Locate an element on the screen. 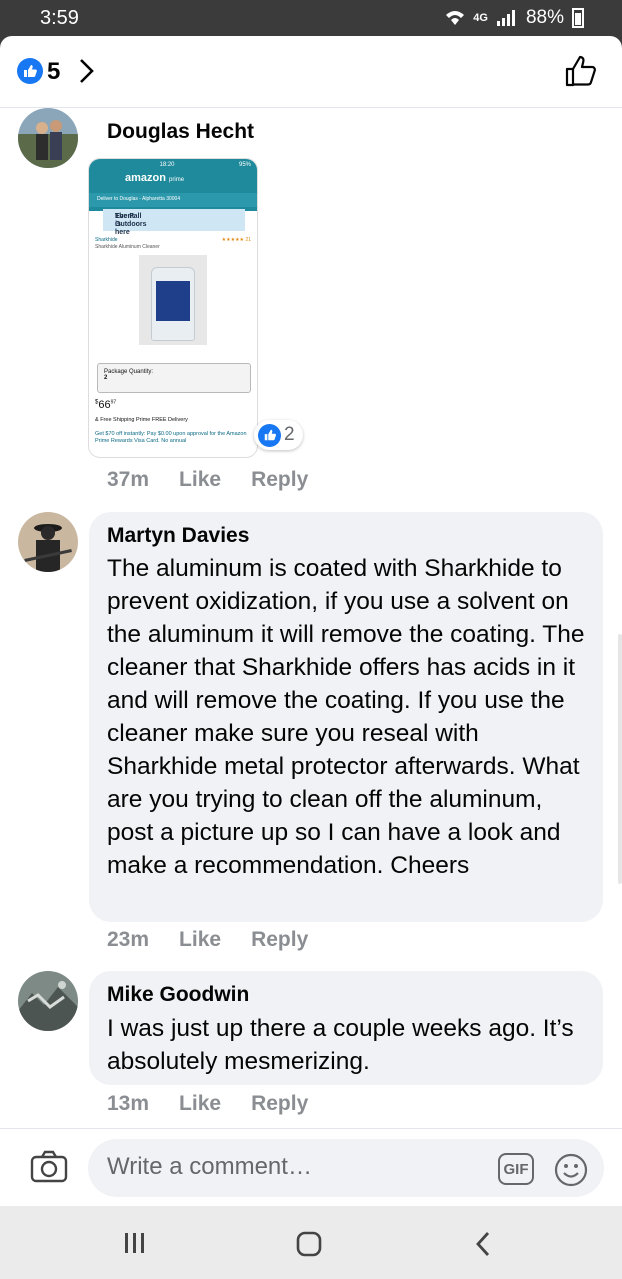 Image resolution: width=622 pixels, height=1279 pixels. recent-apps-icon is located at coordinates (135, 1243).